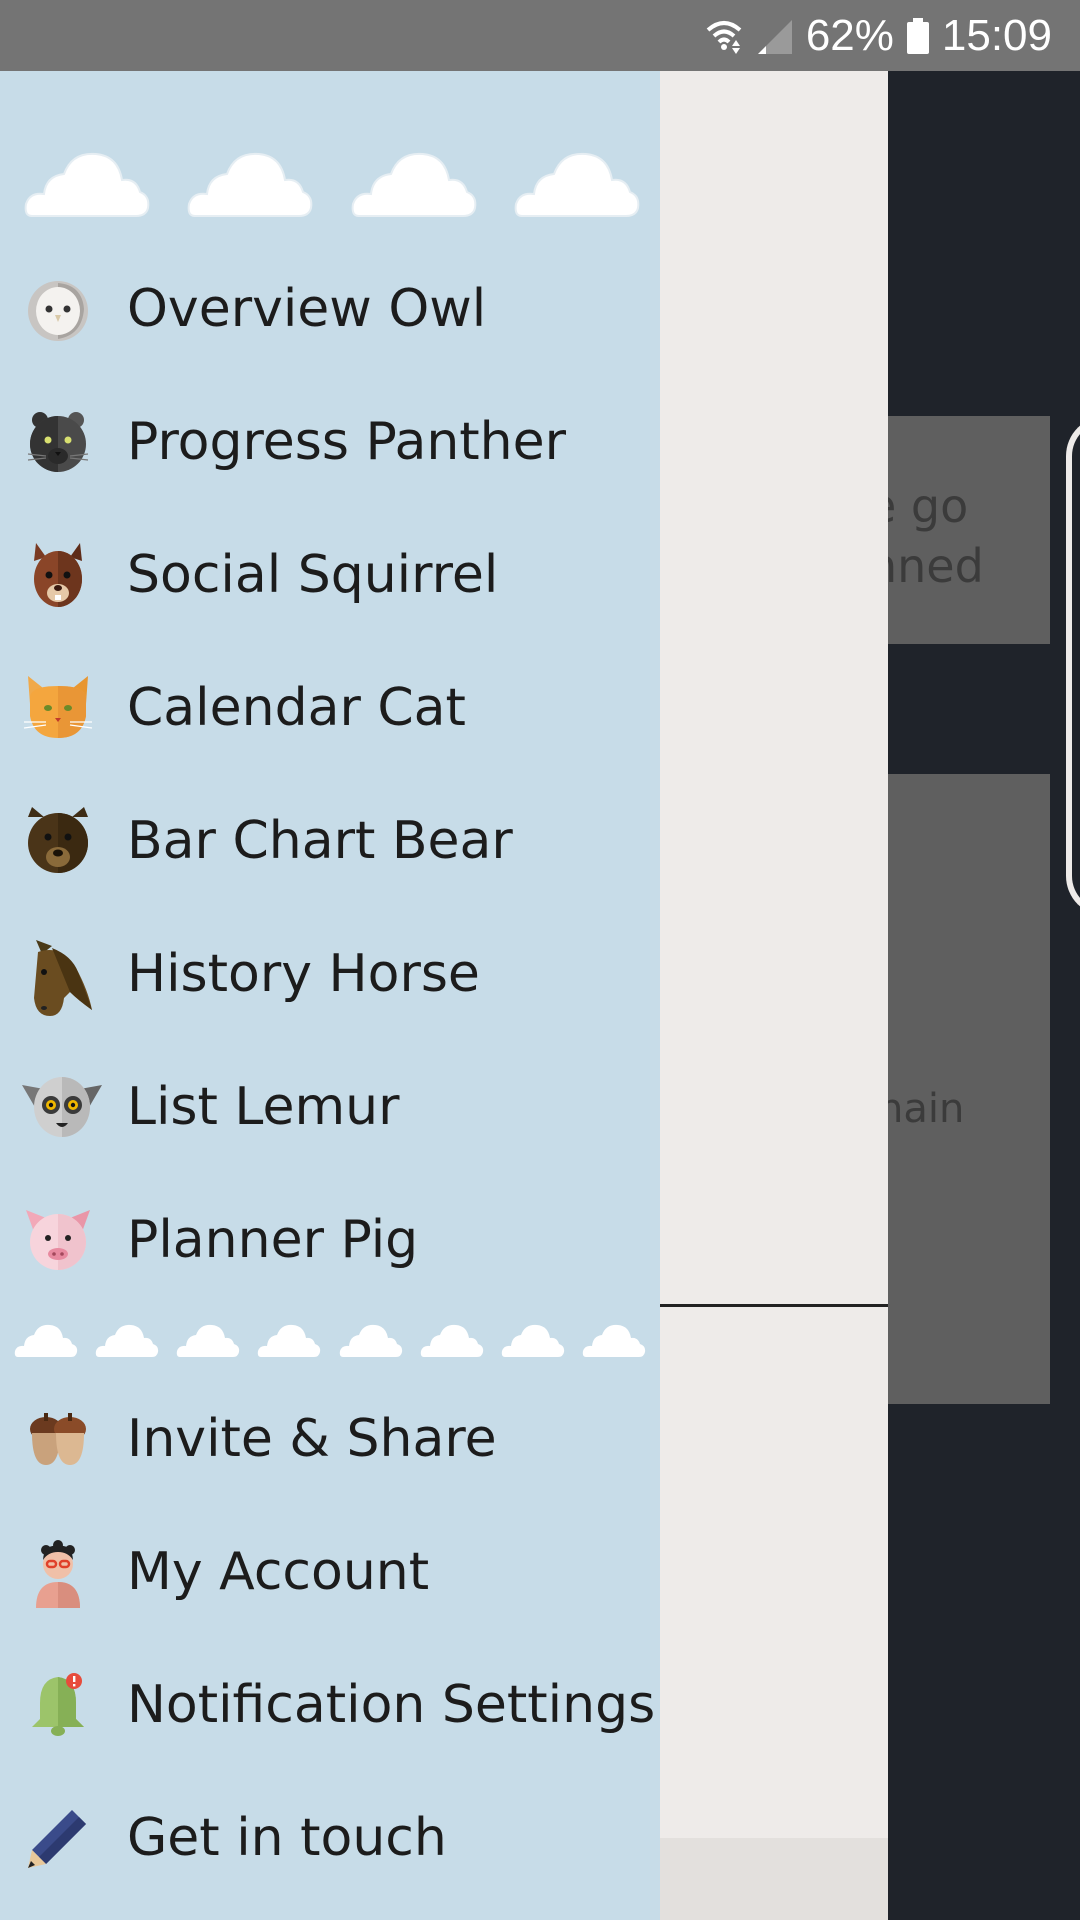  Describe the element at coordinates (58, 708) in the screenshot. I see `cat-icon` at that location.